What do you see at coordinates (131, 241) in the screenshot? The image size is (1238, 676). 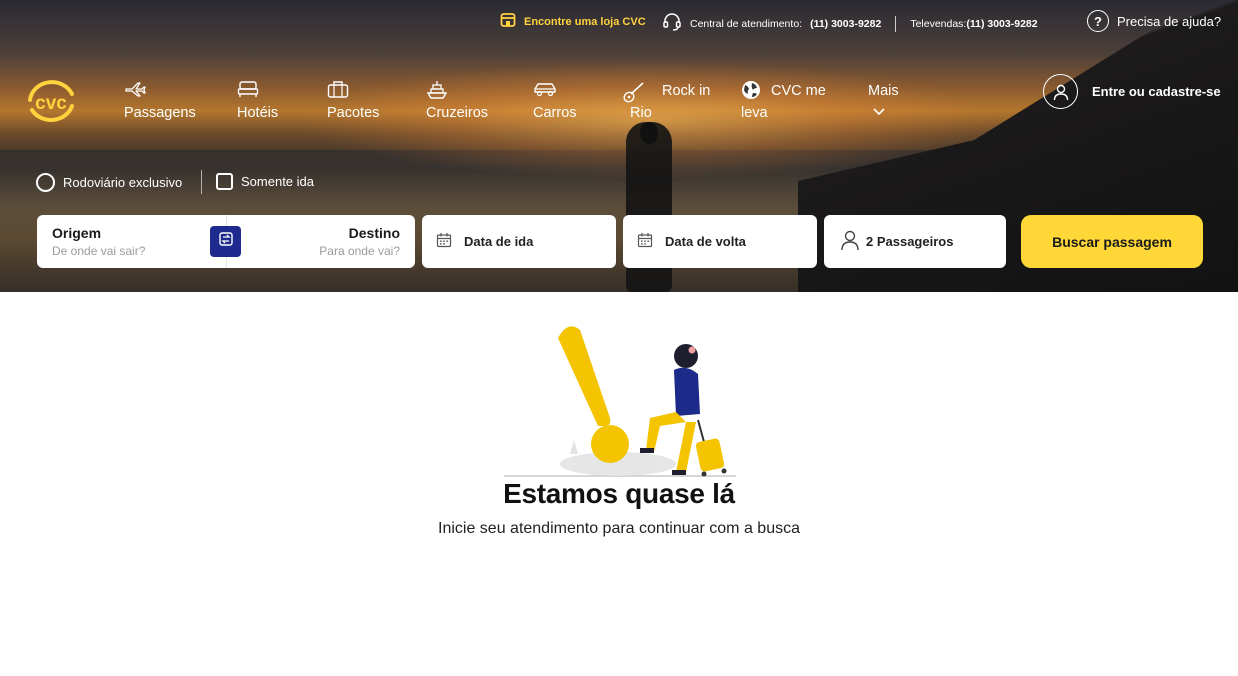 I see `origin-input: Origem De onde vai sair?` at bounding box center [131, 241].